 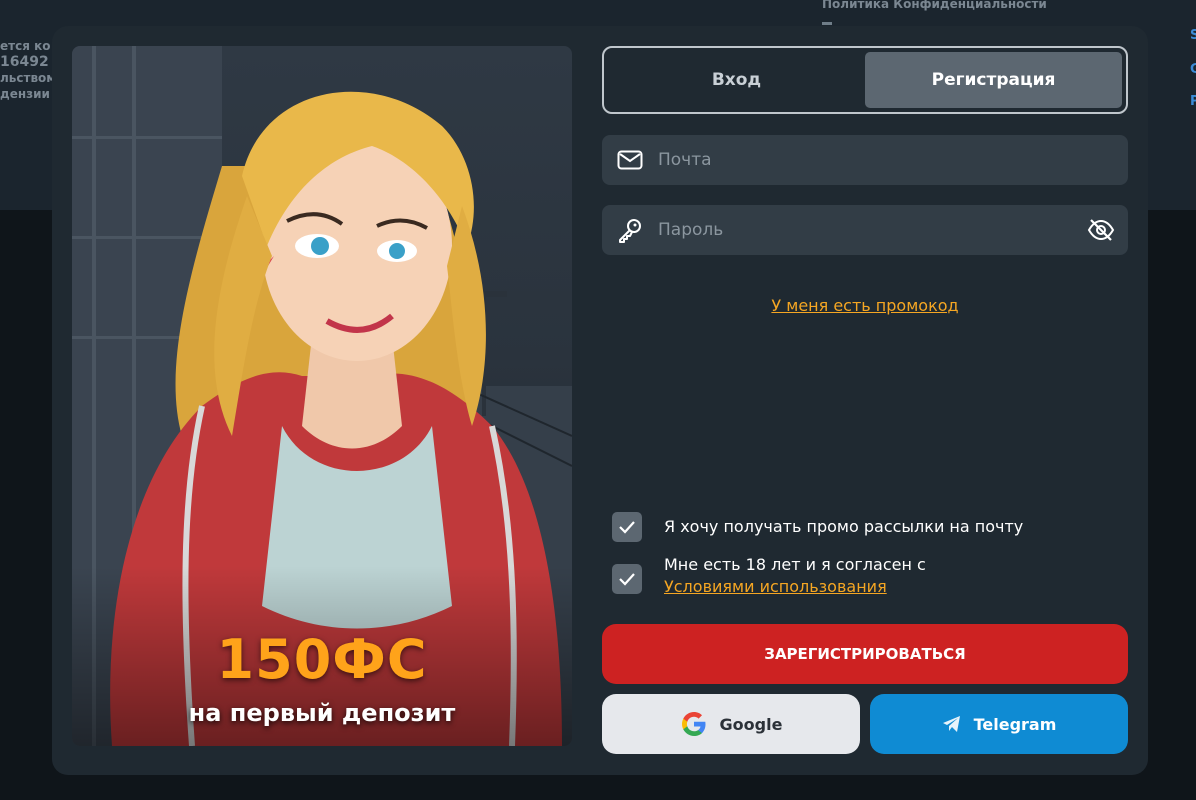 I want to click on auth-tabs: Вход Регистрация, so click(x=865, y=80).